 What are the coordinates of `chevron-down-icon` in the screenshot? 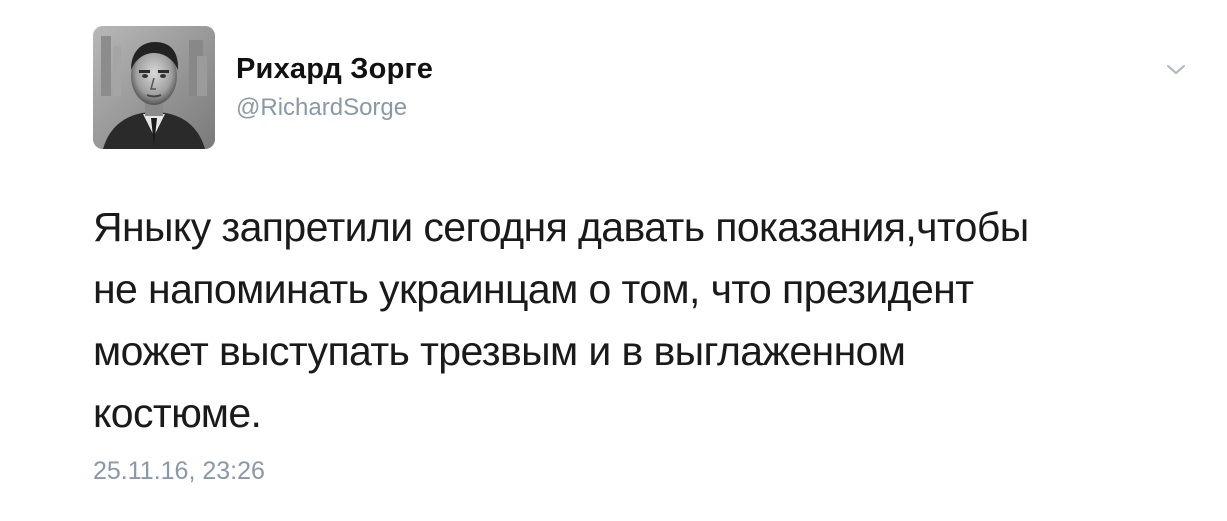 It's located at (1176, 69).